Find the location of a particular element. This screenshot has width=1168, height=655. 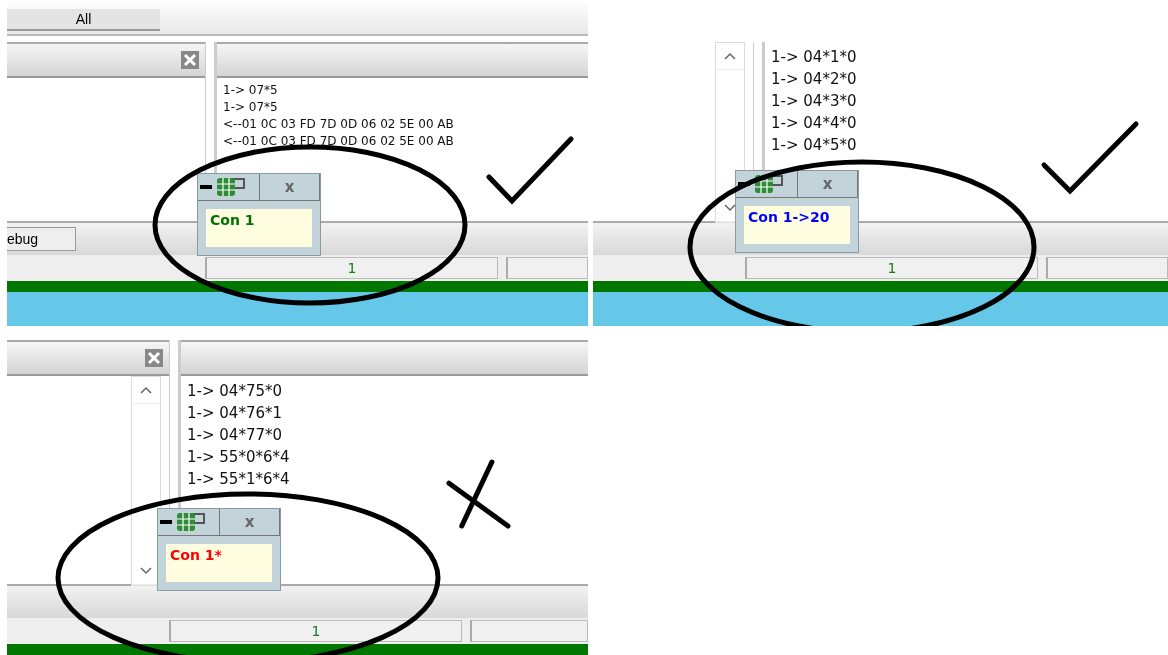

connection-label: Con 1* is located at coordinates (219, 563).